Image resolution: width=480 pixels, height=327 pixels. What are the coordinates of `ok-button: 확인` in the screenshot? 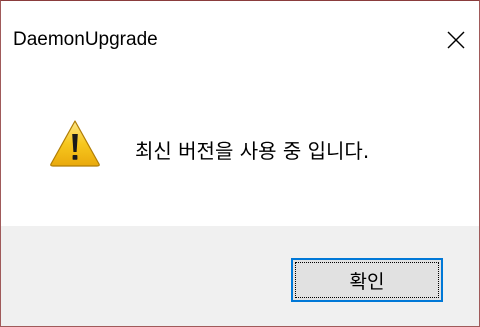 It's located at (367, 280).